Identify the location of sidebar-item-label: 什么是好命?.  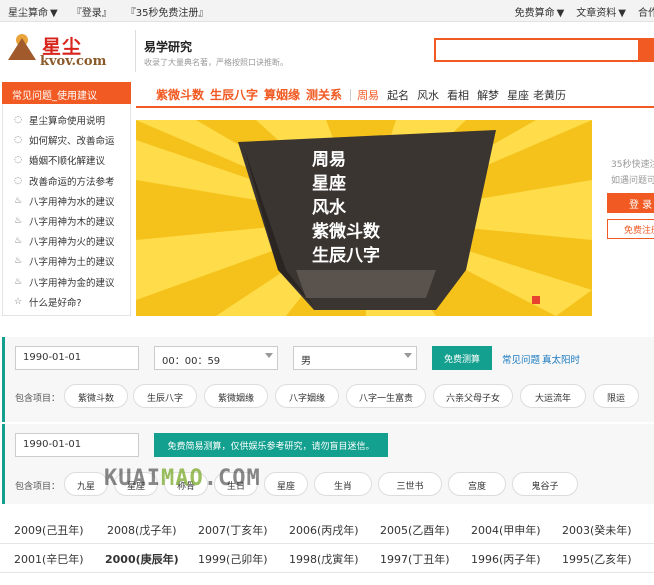
(55, 303).